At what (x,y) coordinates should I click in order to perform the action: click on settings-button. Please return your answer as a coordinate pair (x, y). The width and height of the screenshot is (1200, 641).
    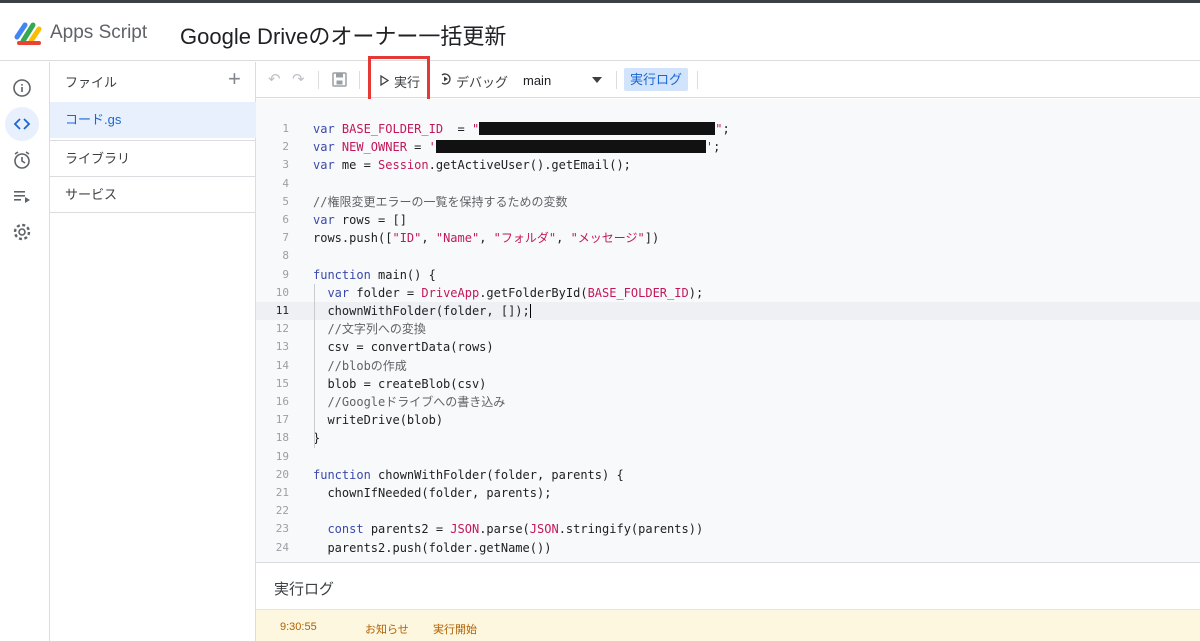
    Looking at the image, I should click on (22, 232).